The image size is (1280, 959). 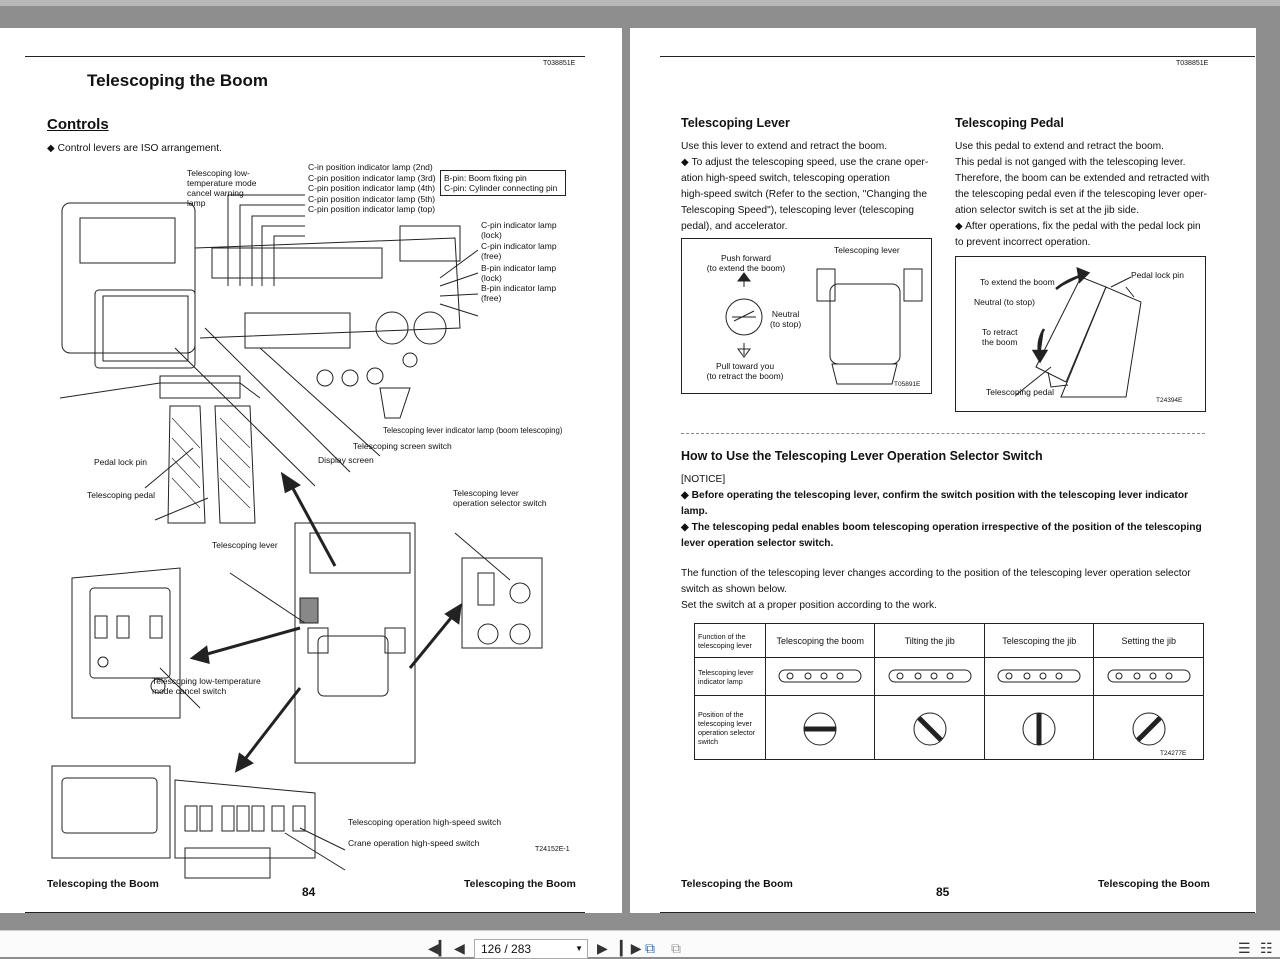 I want to click on label-telescoping-lever: Telescoping lever, so click(x=245, y=545).